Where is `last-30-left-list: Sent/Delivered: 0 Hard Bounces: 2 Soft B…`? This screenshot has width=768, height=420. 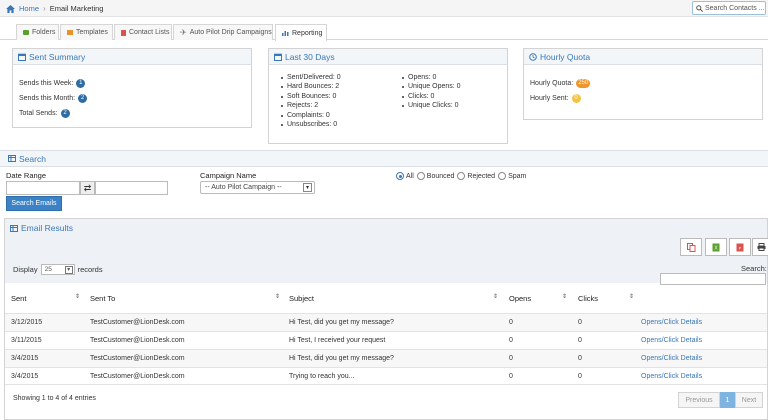
last-30-left-list: Sent/Delivered: 0 Hard Bounces: 2 Soft B… is located at coordinates (311, 101).